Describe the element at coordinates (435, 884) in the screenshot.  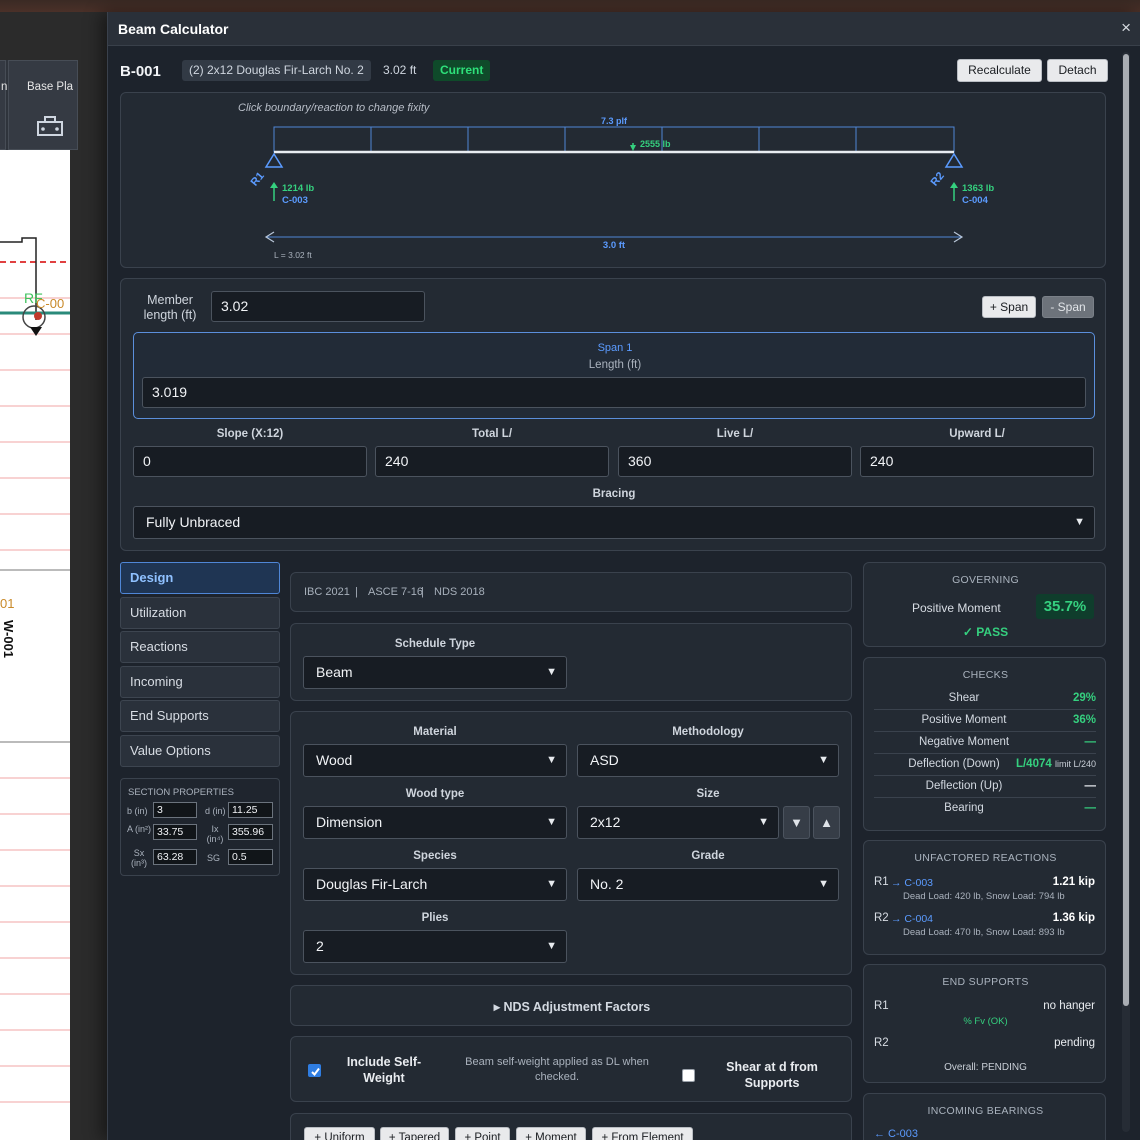
I see `species-select: Douglas Fir-Larch ▼` at that location.